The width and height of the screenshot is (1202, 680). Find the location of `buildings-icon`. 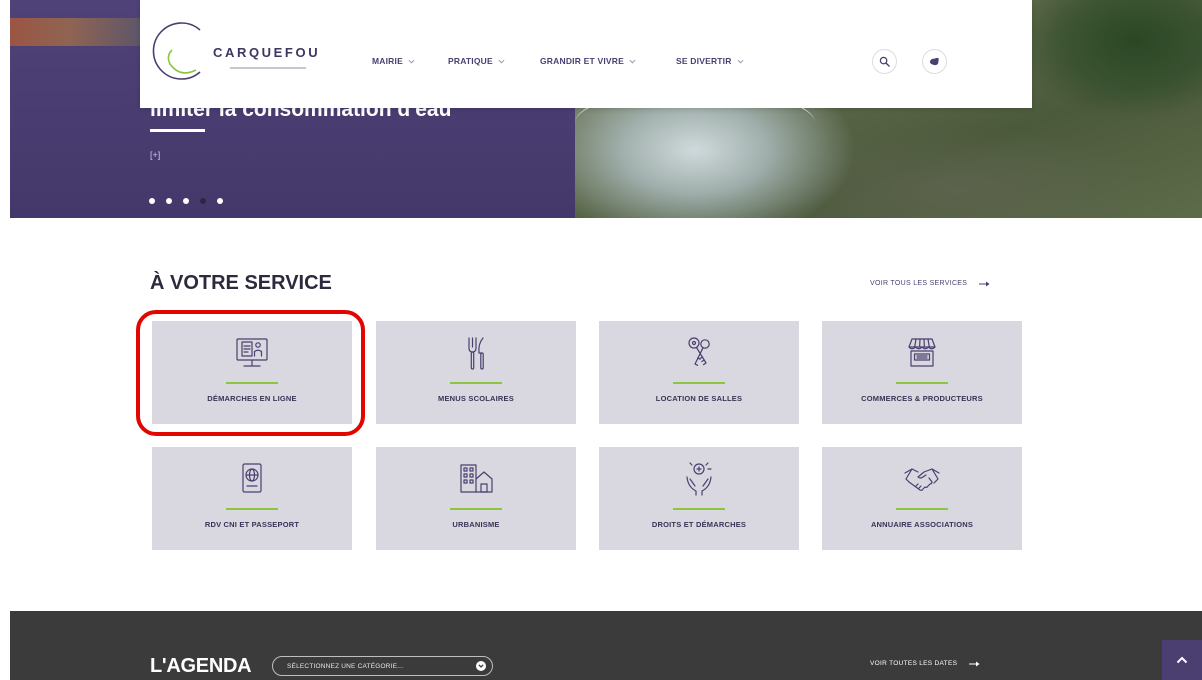

buildings-icon is located at coordinates (476, 478).